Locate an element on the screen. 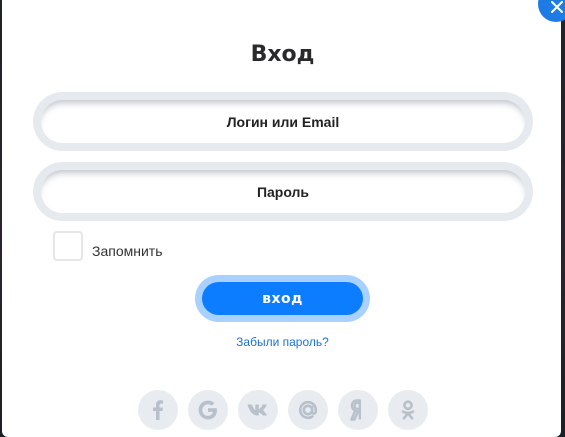 This screenshot has height=437, width=565. remember-checkbox is located at coordinates (68, 246).